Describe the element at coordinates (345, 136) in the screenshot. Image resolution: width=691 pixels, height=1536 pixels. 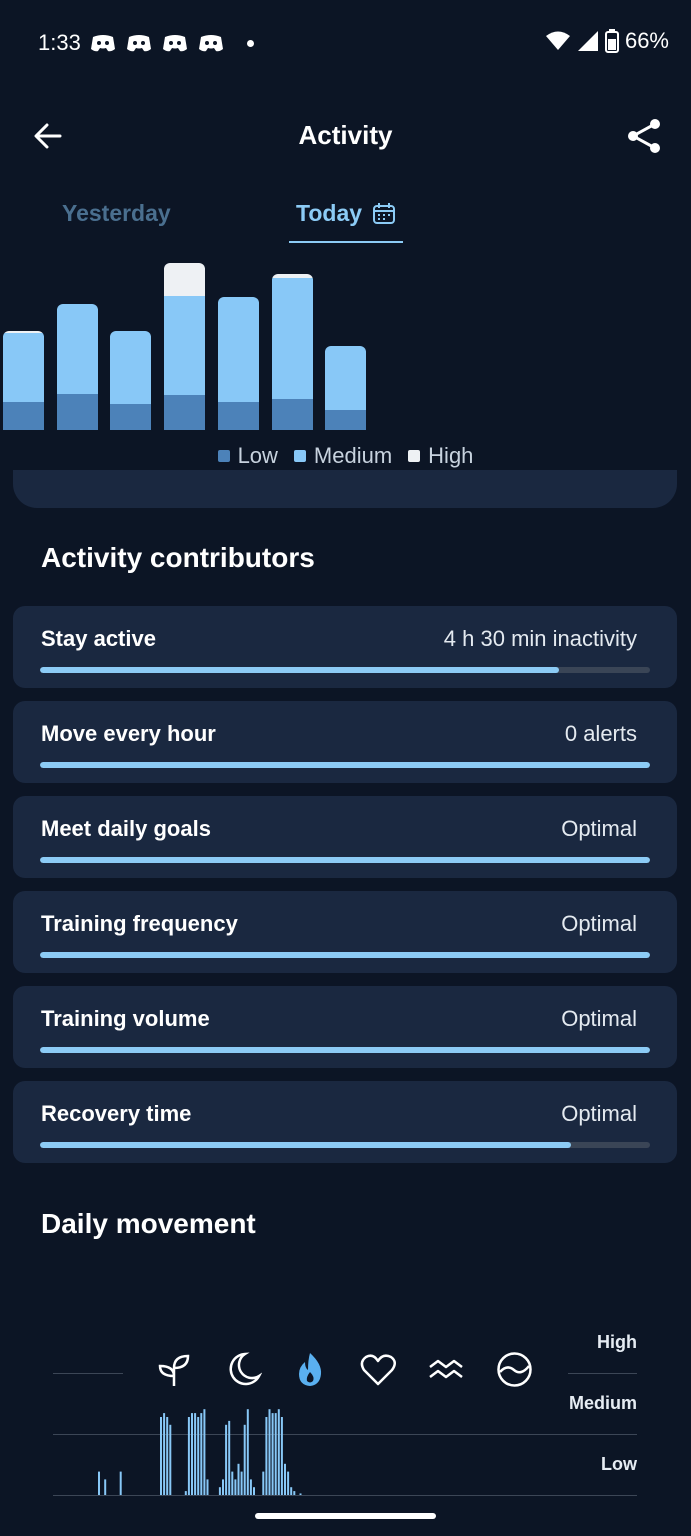
I see `app-header: Activity` at that location.